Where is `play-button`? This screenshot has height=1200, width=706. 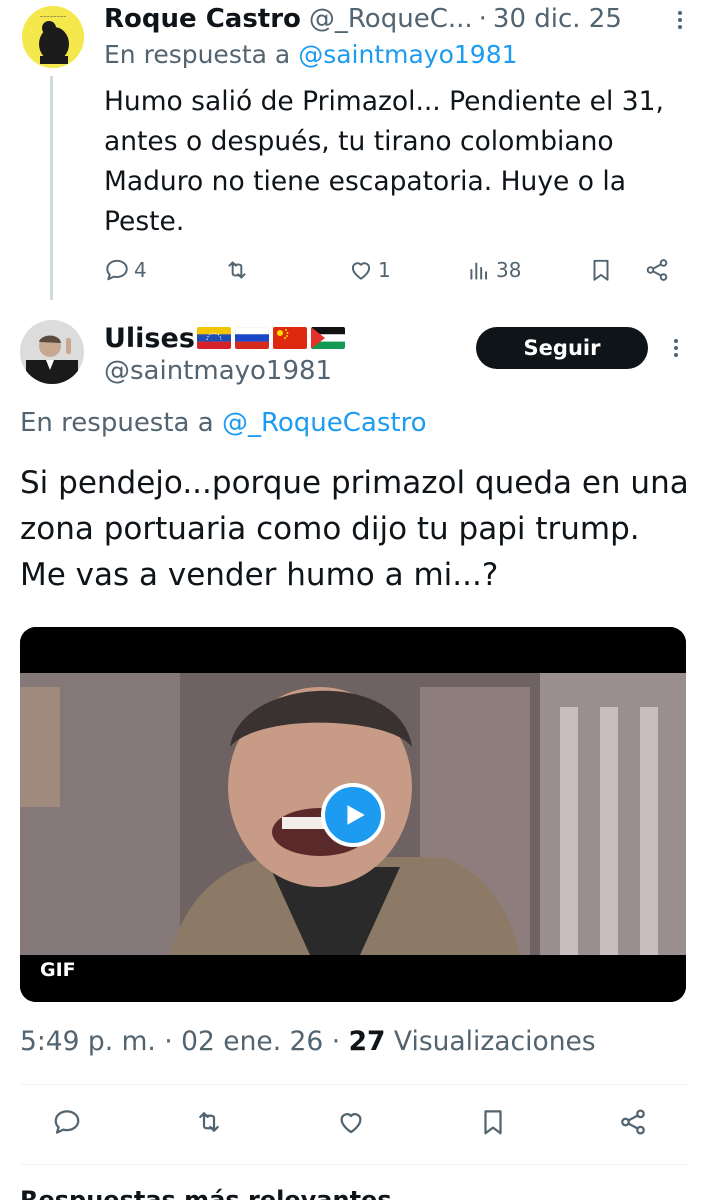 play-button is located at coordinates (353, 815).